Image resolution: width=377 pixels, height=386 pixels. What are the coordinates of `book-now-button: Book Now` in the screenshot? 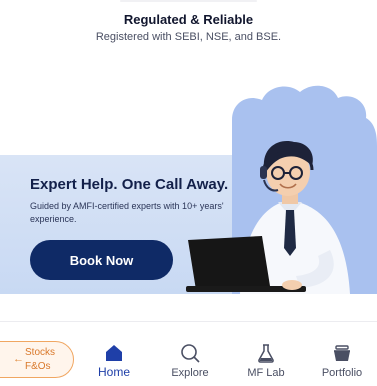 It's located at (101, 260).